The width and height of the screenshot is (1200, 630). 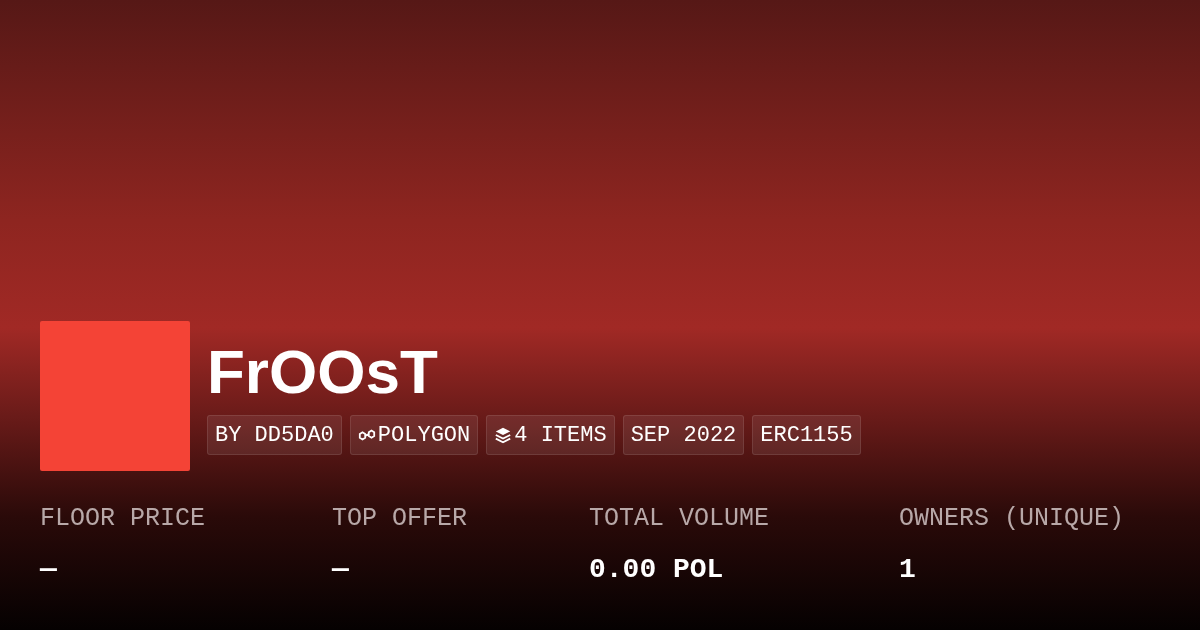 I want to click on tag-label: BY DD5DA0, so click(x=274, y=435).